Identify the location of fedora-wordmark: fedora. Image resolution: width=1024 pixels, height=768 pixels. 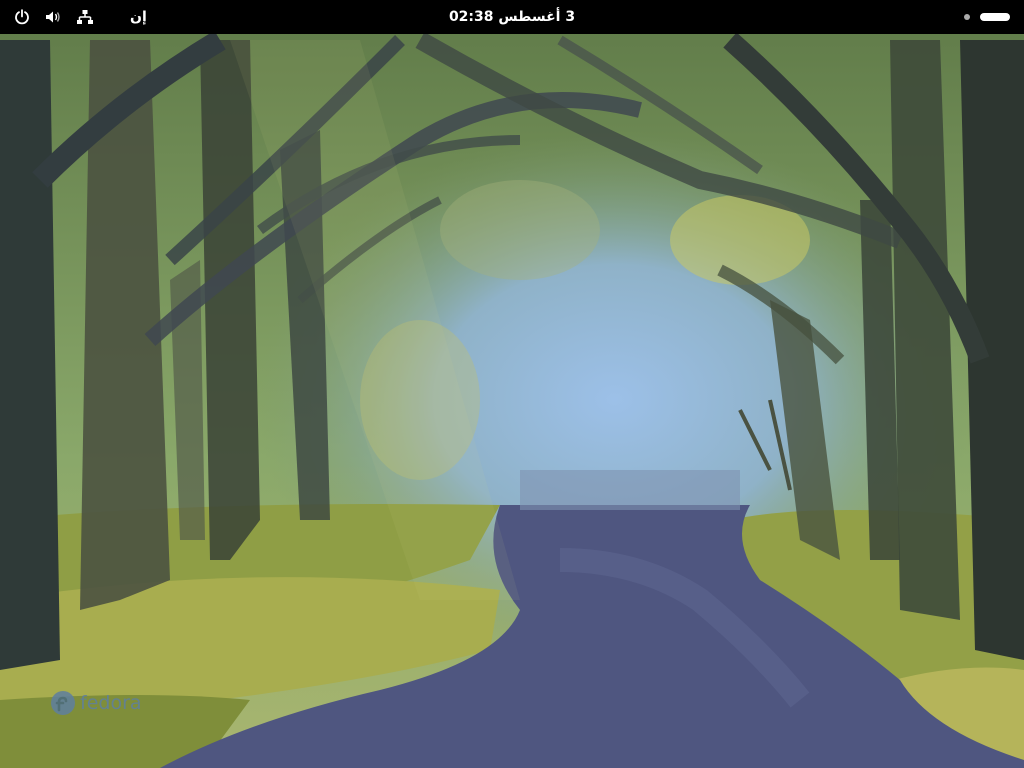
(111, 703).